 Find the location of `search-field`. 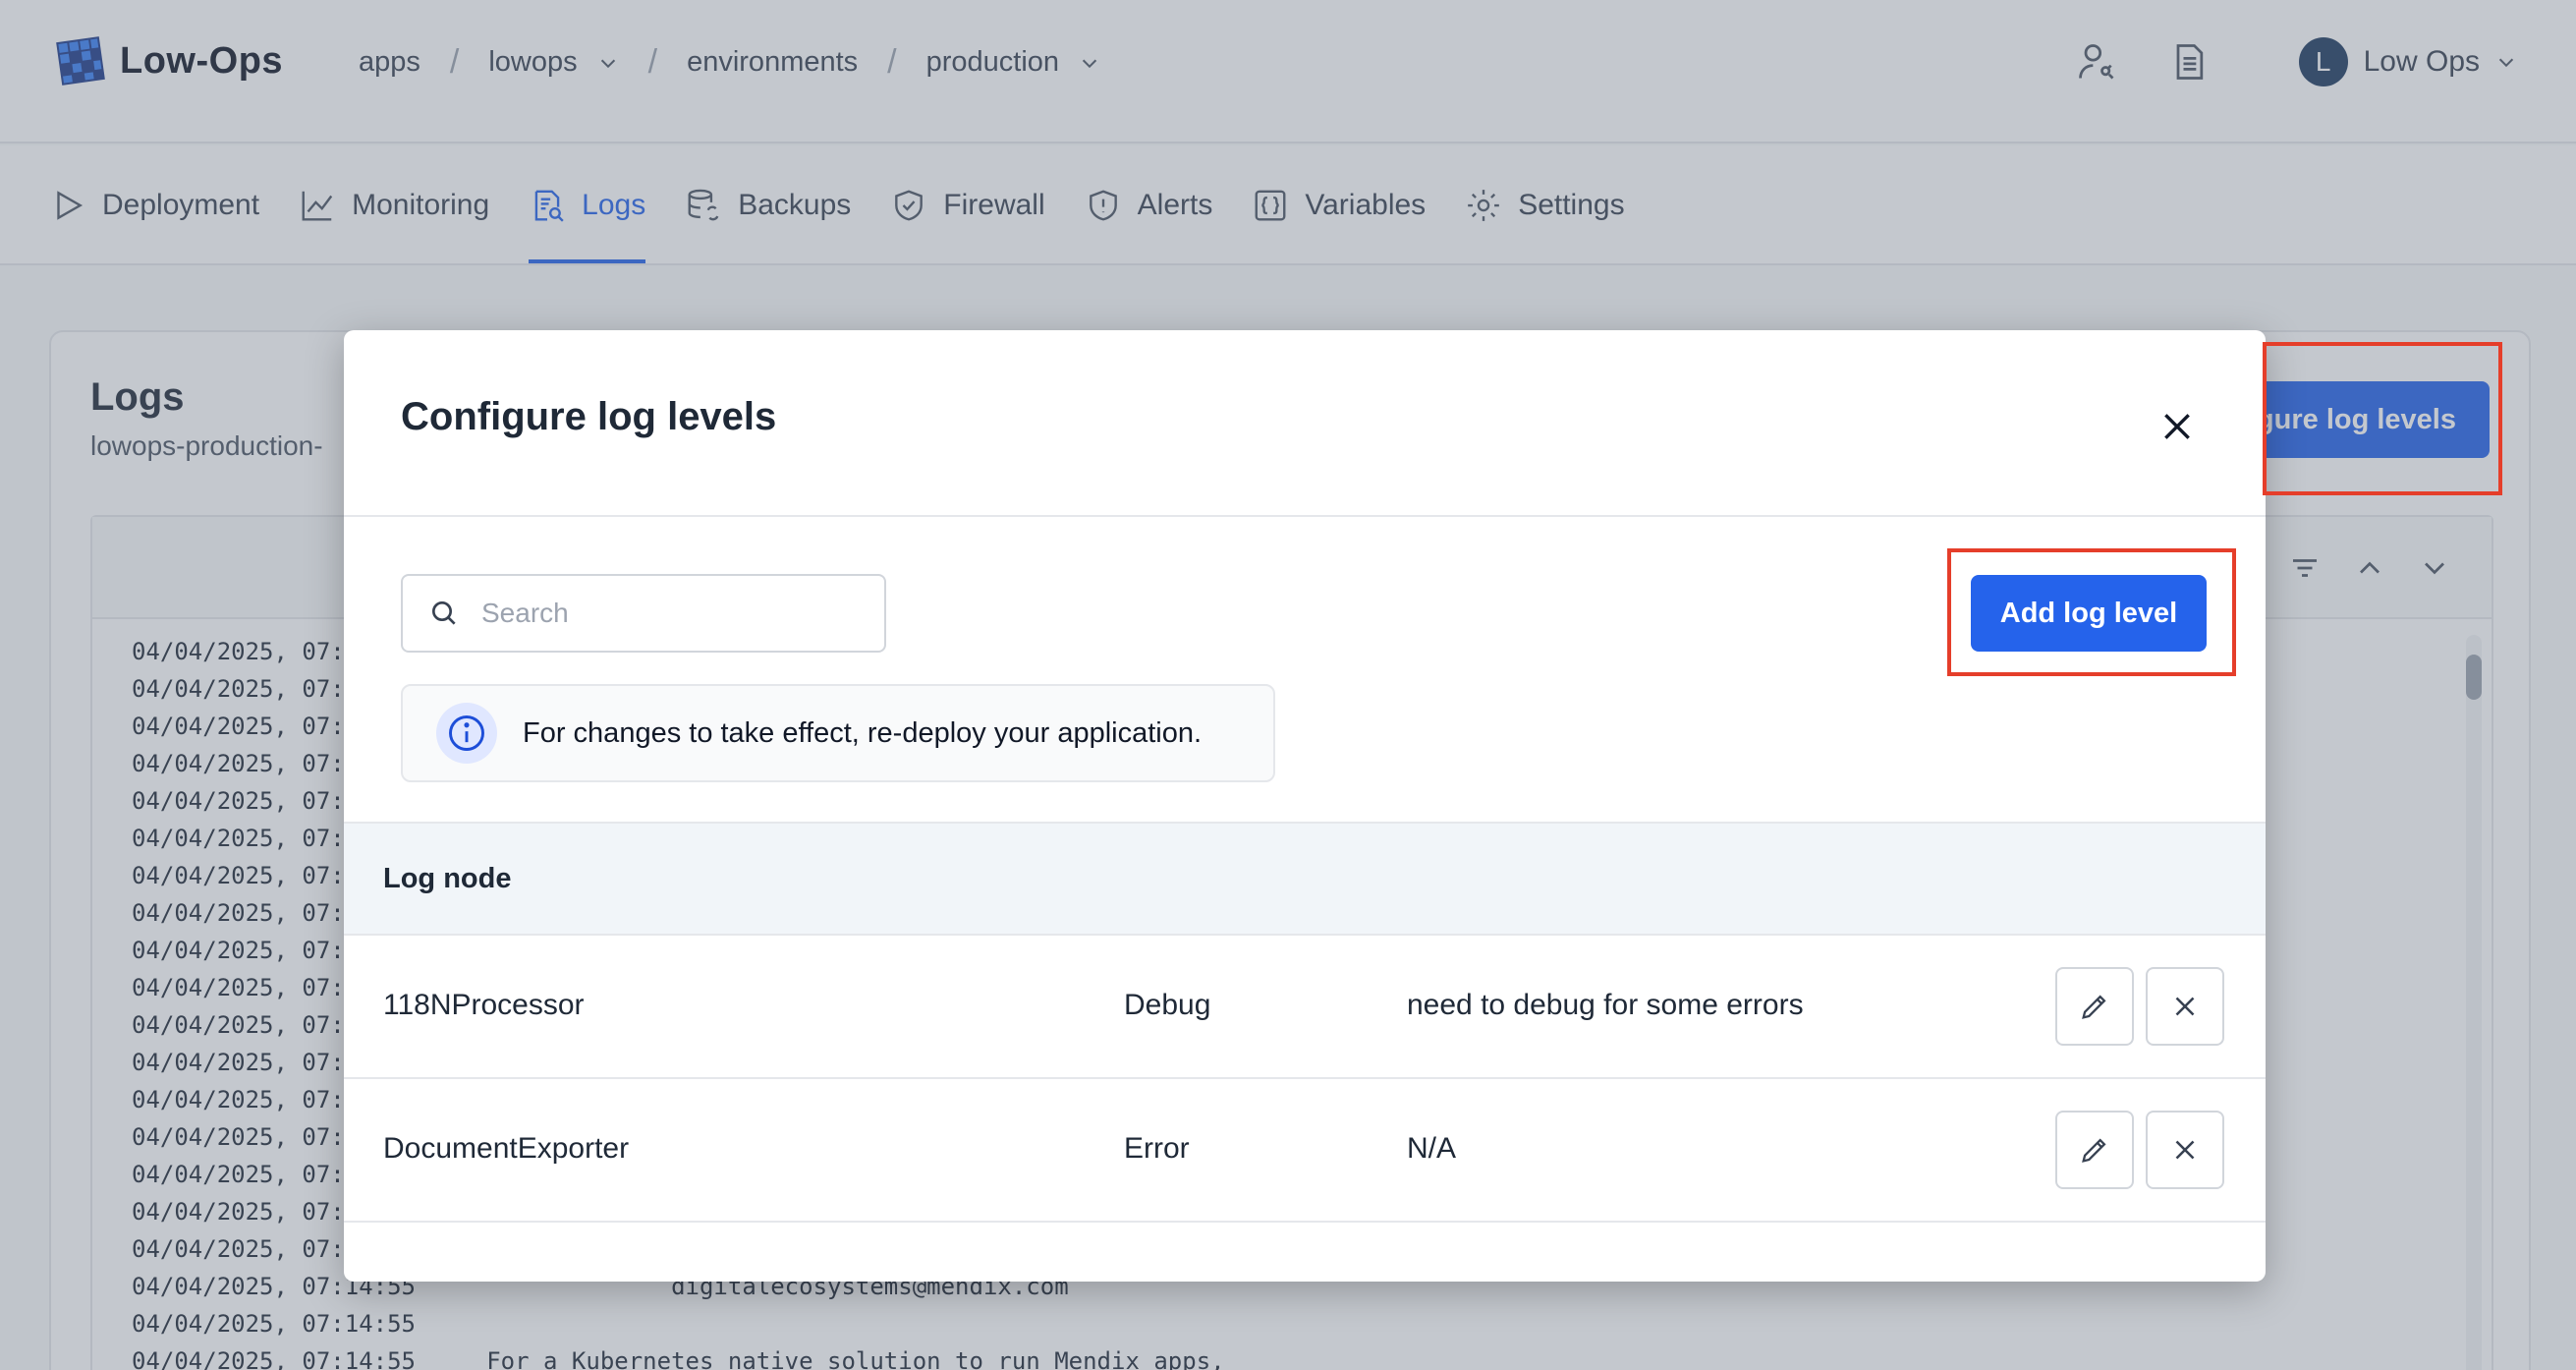

search-field is located at coordinates (643, 614).